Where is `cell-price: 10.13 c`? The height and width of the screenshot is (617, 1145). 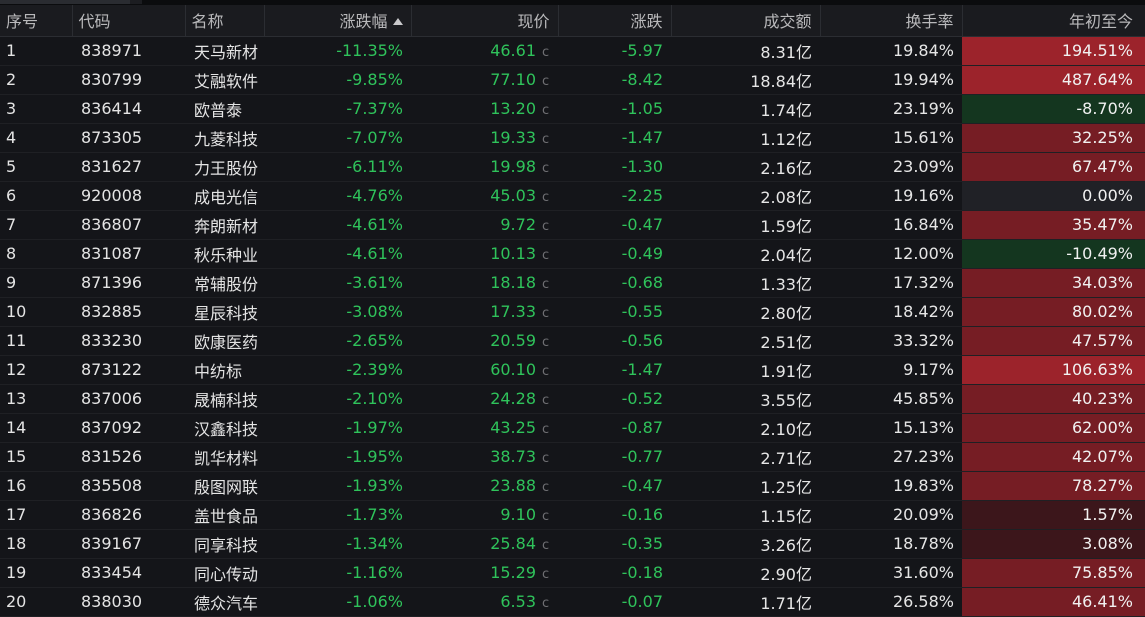
cell-price: 10.13 c is located at coordinates (484, 254).